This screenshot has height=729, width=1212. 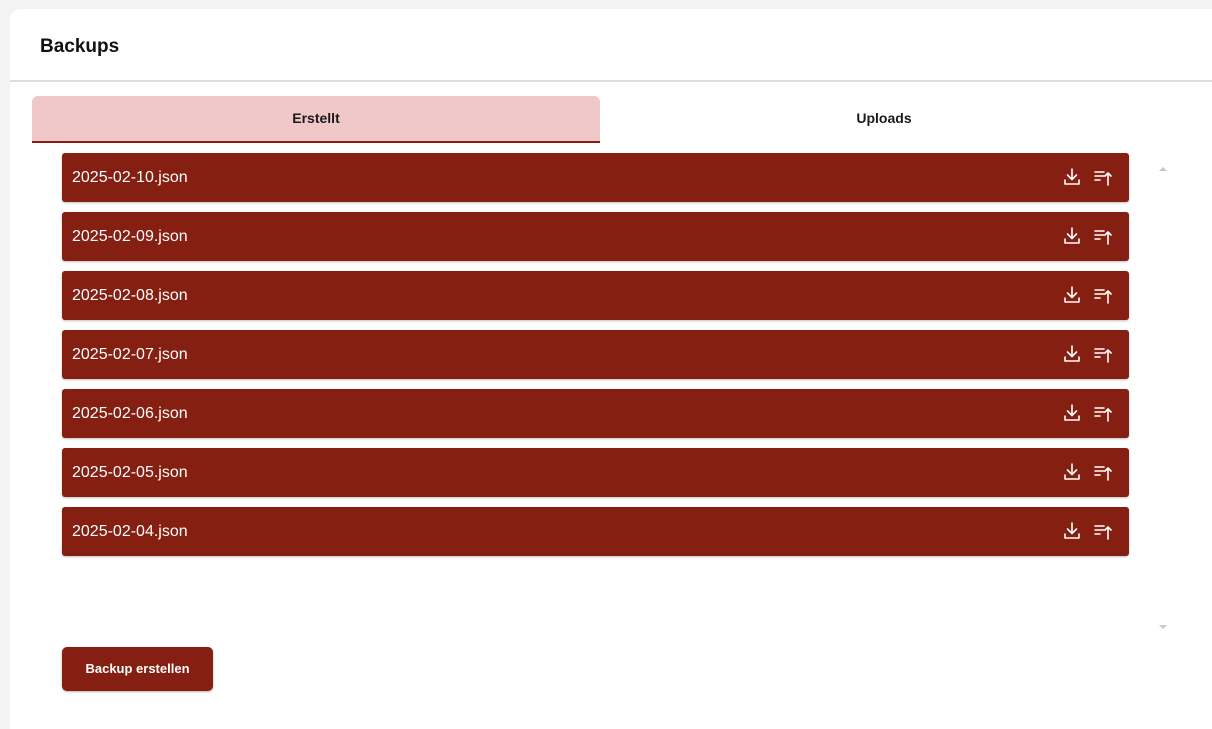 What do you see at coordinates (137, 669) in the screenshot?
I see `create-backup-button: Backup erstellen` at bounding box center [137, 669].